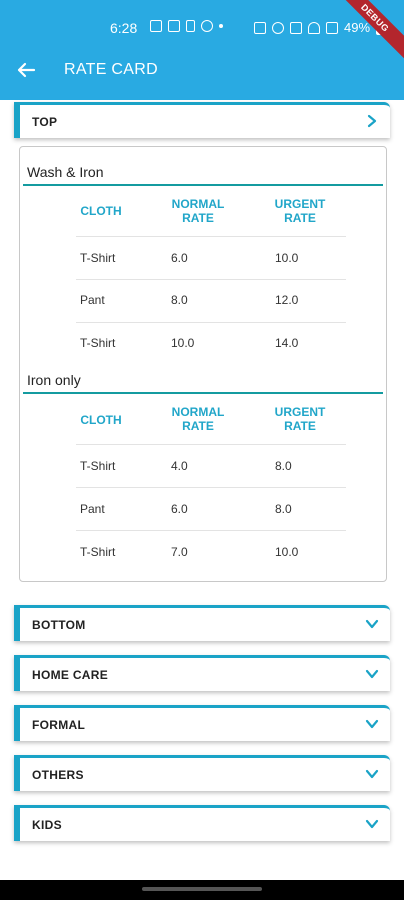 Image resolution: width=404 pixels, height=900 pixels. What do you see at coordinates (287, 343) in the screenshot?
I see `cell-urgent-rate: 14.0` at bounding box center [287, 343].